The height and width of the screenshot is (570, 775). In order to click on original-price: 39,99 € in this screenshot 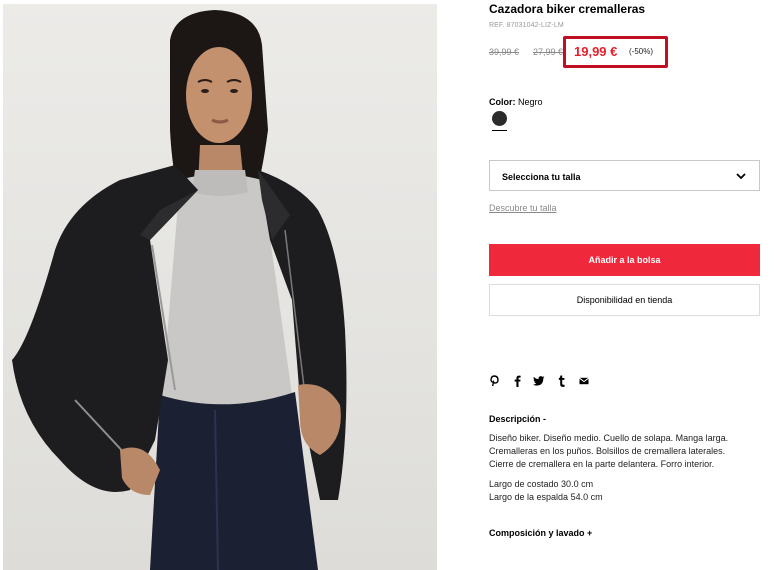, I will do `click(504, 52)`.